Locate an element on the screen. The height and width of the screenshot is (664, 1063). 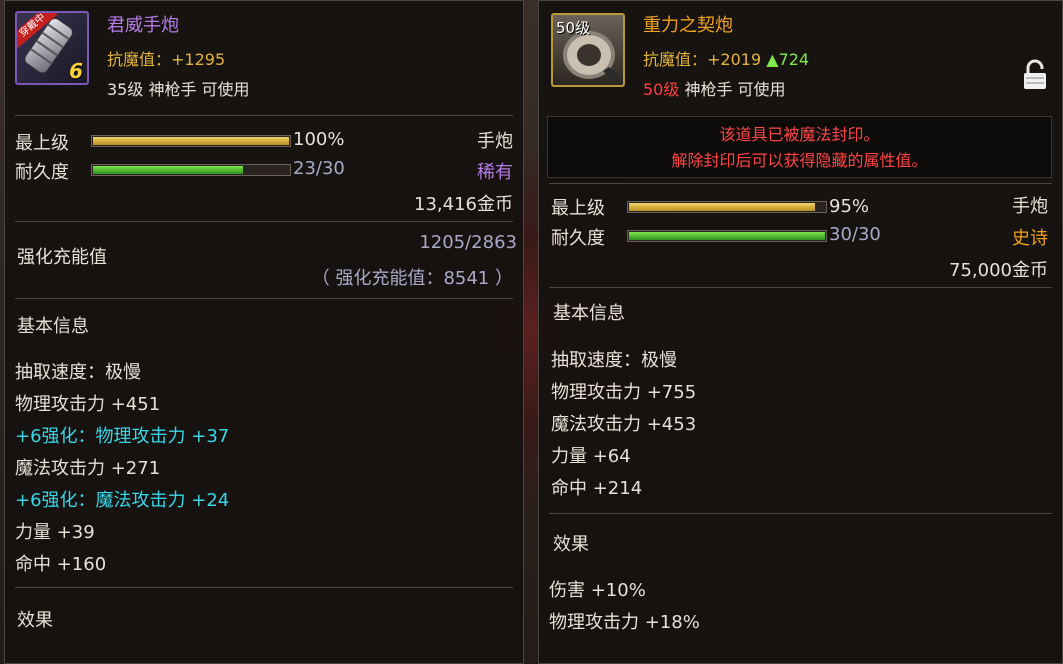
seal-notice-line: 该道具已被魔法封印。 is located at coordinates (799, 134).